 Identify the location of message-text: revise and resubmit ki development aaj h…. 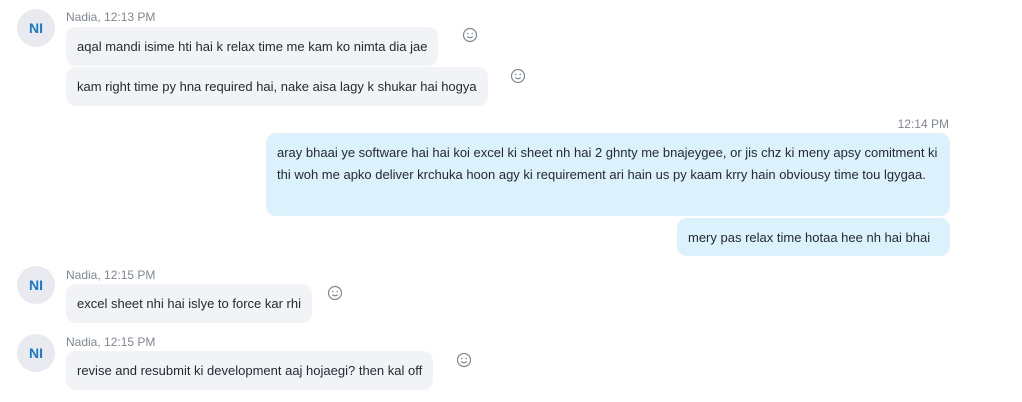
(250, 370).